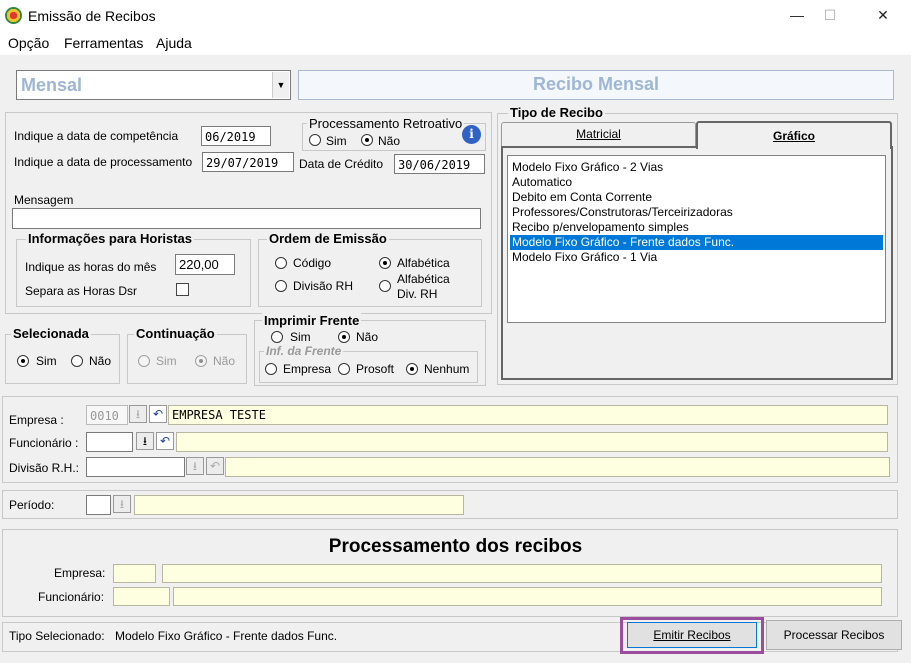 The height and width of the screenshot is (663, 911). Describe the element at coordinates (271, 369) in the screenshot. I see `inf-empresa-radio` at that location.